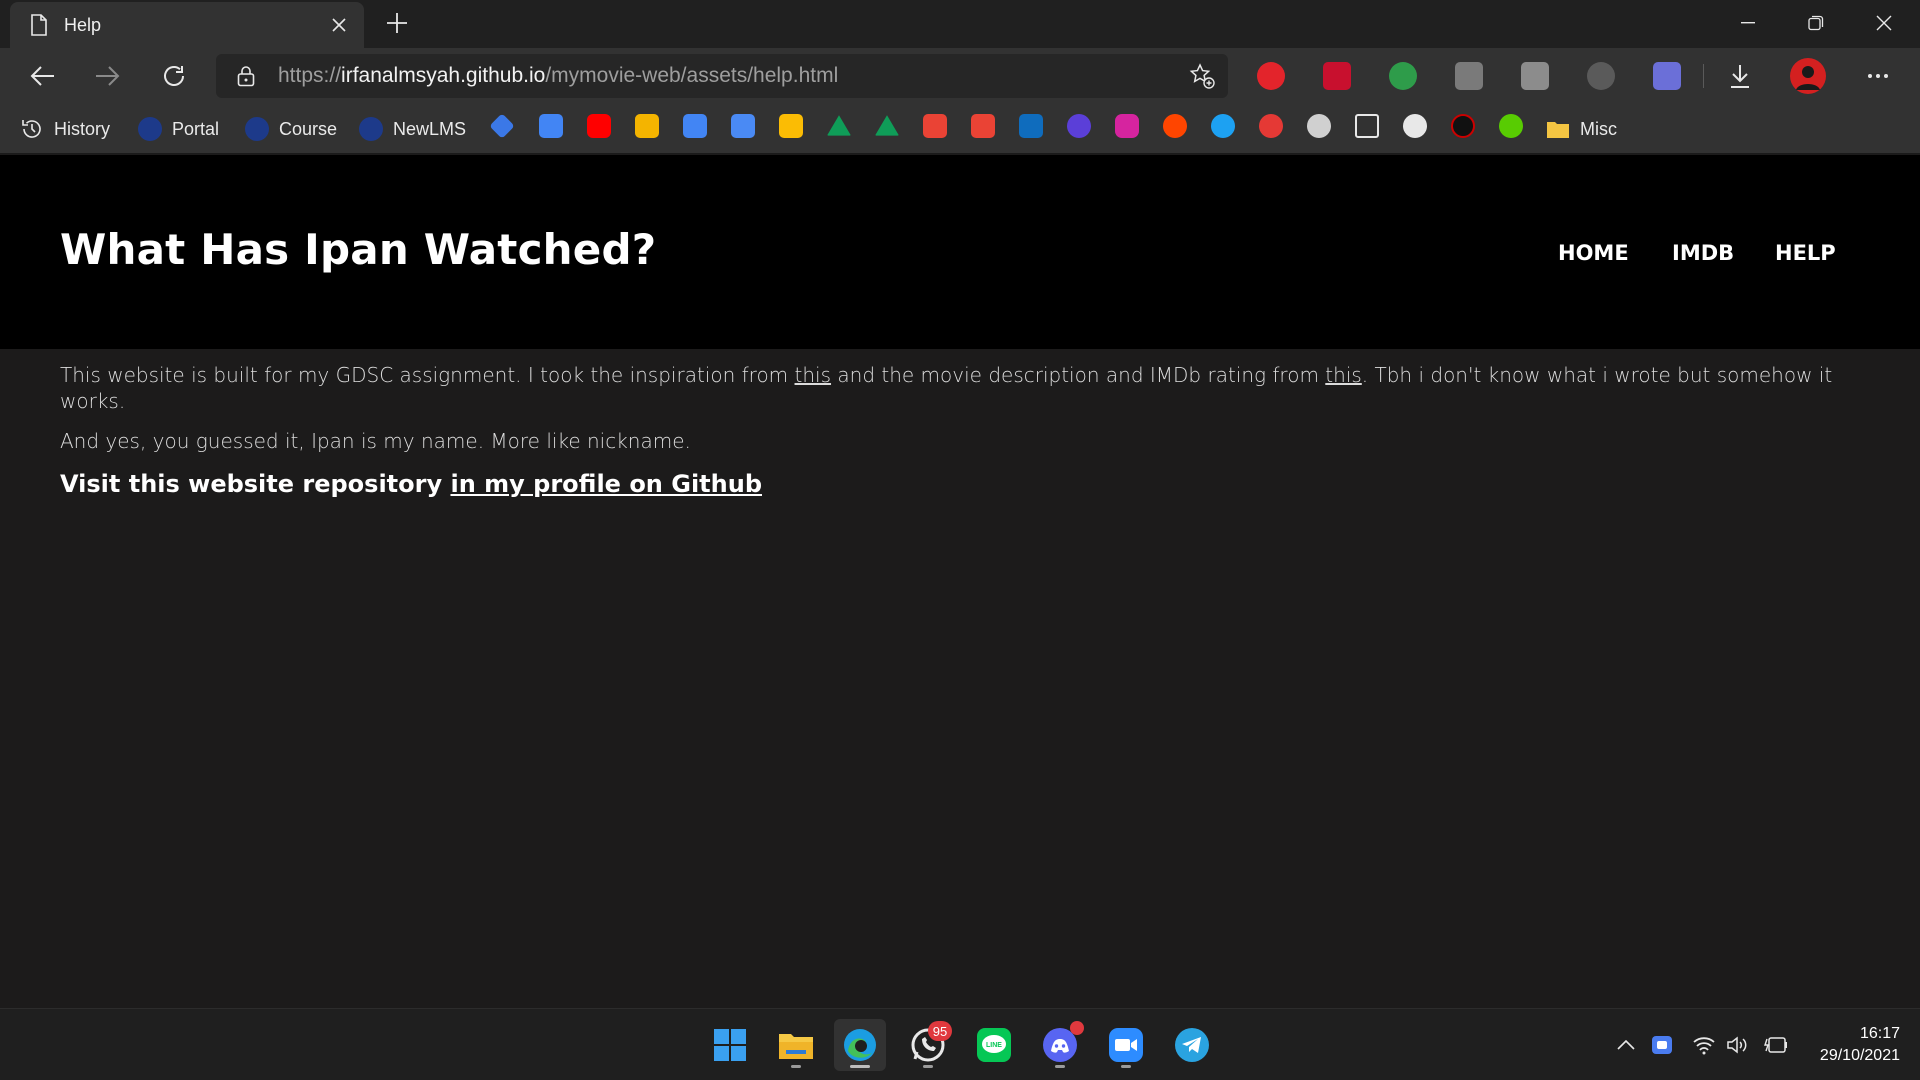  I want to click on bookmark-tv-icon, so click(1367, 126).